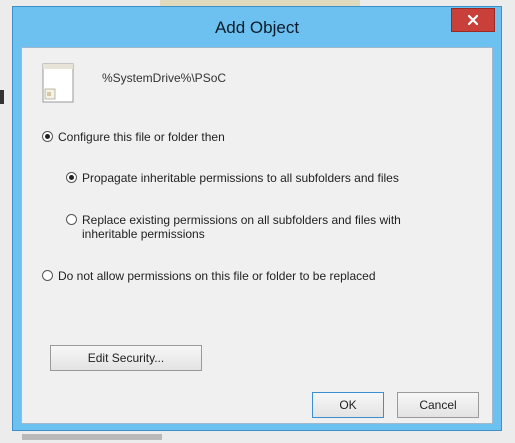 The width and height of the screenshot is (515, 443). I want to click on replace-label-line2: inheritable permissions, so click(143, 234).